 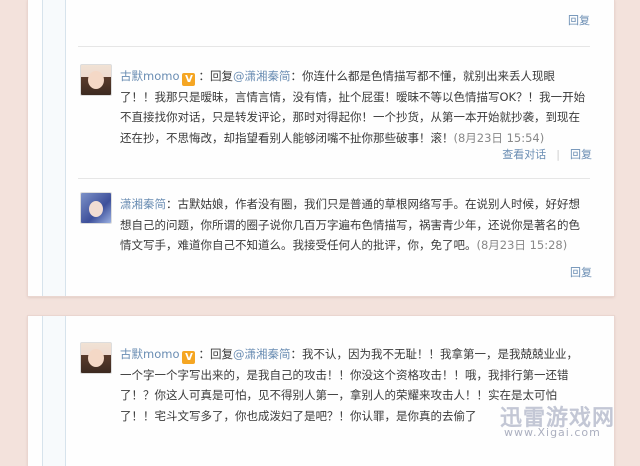 What do you see at coordinates (524, 154) in the screenshot?
I see `view-thread-link: 查看对话` at bounding box center [524, 154].